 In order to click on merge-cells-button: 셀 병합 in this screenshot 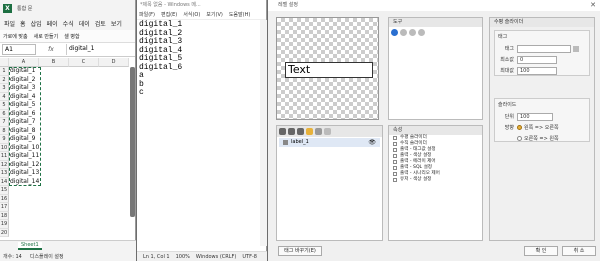, I will do `click(71, 36)`.